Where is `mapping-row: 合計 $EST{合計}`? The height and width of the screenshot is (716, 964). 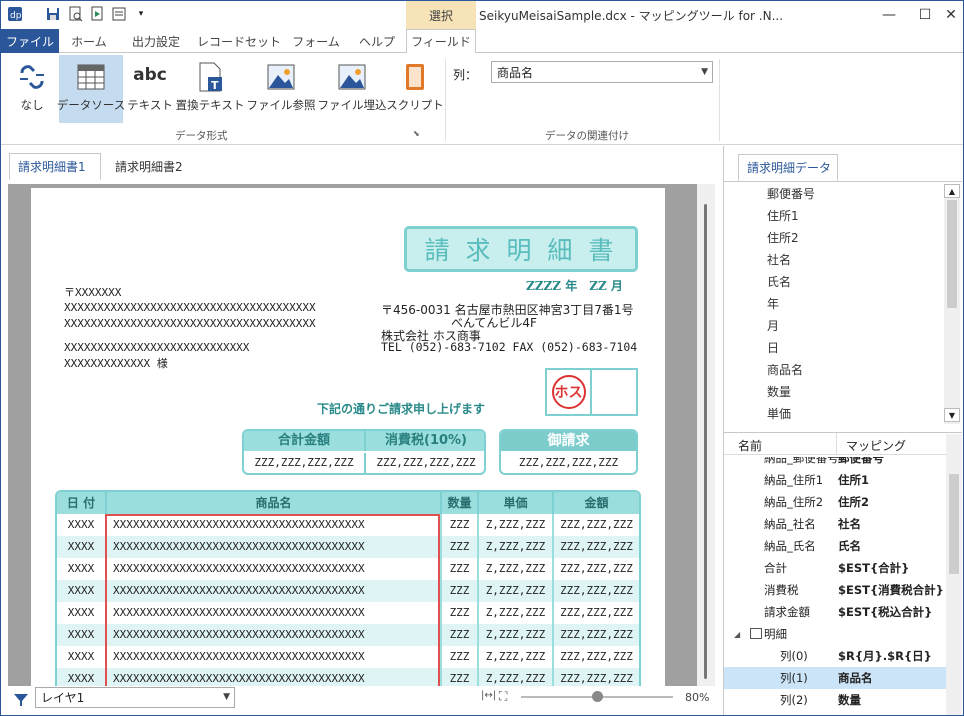 mapping-row: 合計 $EST{合計} is located at coordinates (835, 568).